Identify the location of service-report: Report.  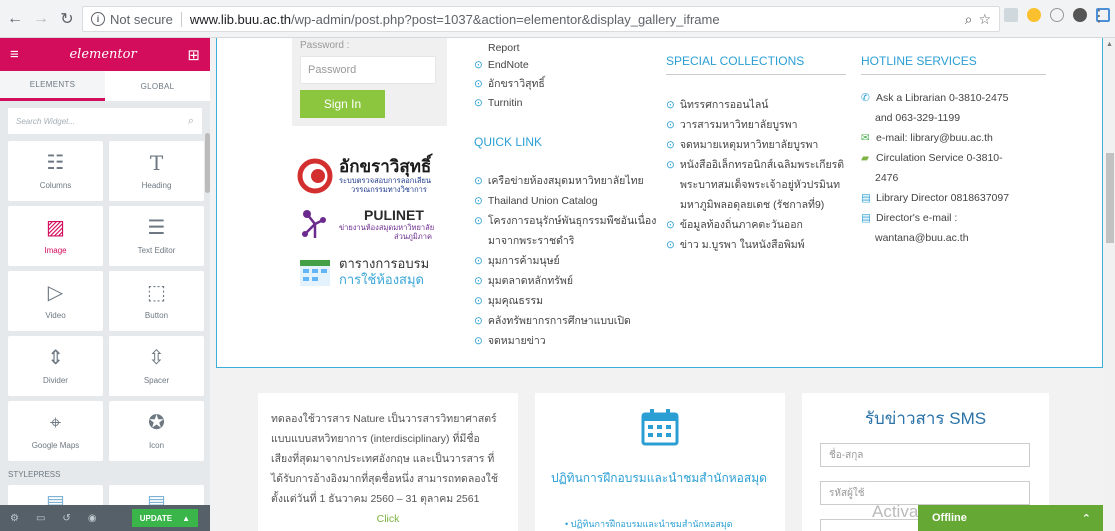
(564, 48).